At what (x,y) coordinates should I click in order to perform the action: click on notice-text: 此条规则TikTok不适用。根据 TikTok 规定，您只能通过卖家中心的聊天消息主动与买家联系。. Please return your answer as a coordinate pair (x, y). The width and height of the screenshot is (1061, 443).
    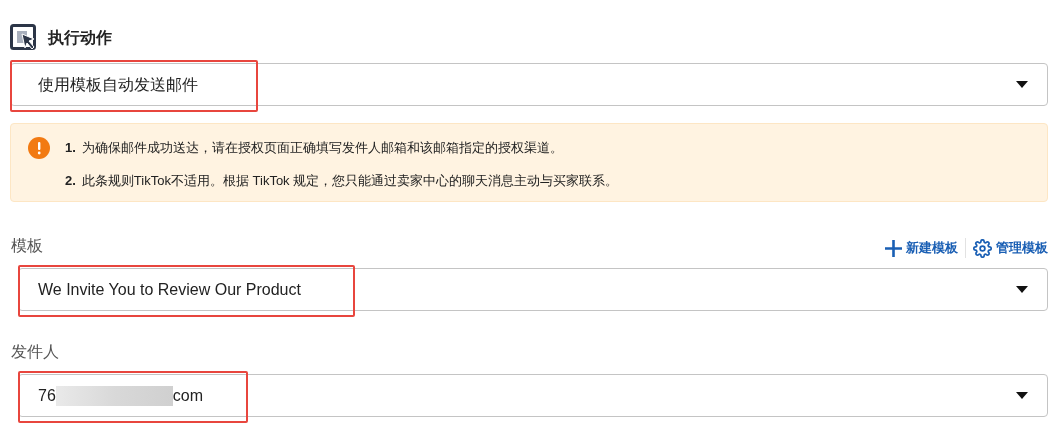
    Looking at the image, I should click on (350, 180).